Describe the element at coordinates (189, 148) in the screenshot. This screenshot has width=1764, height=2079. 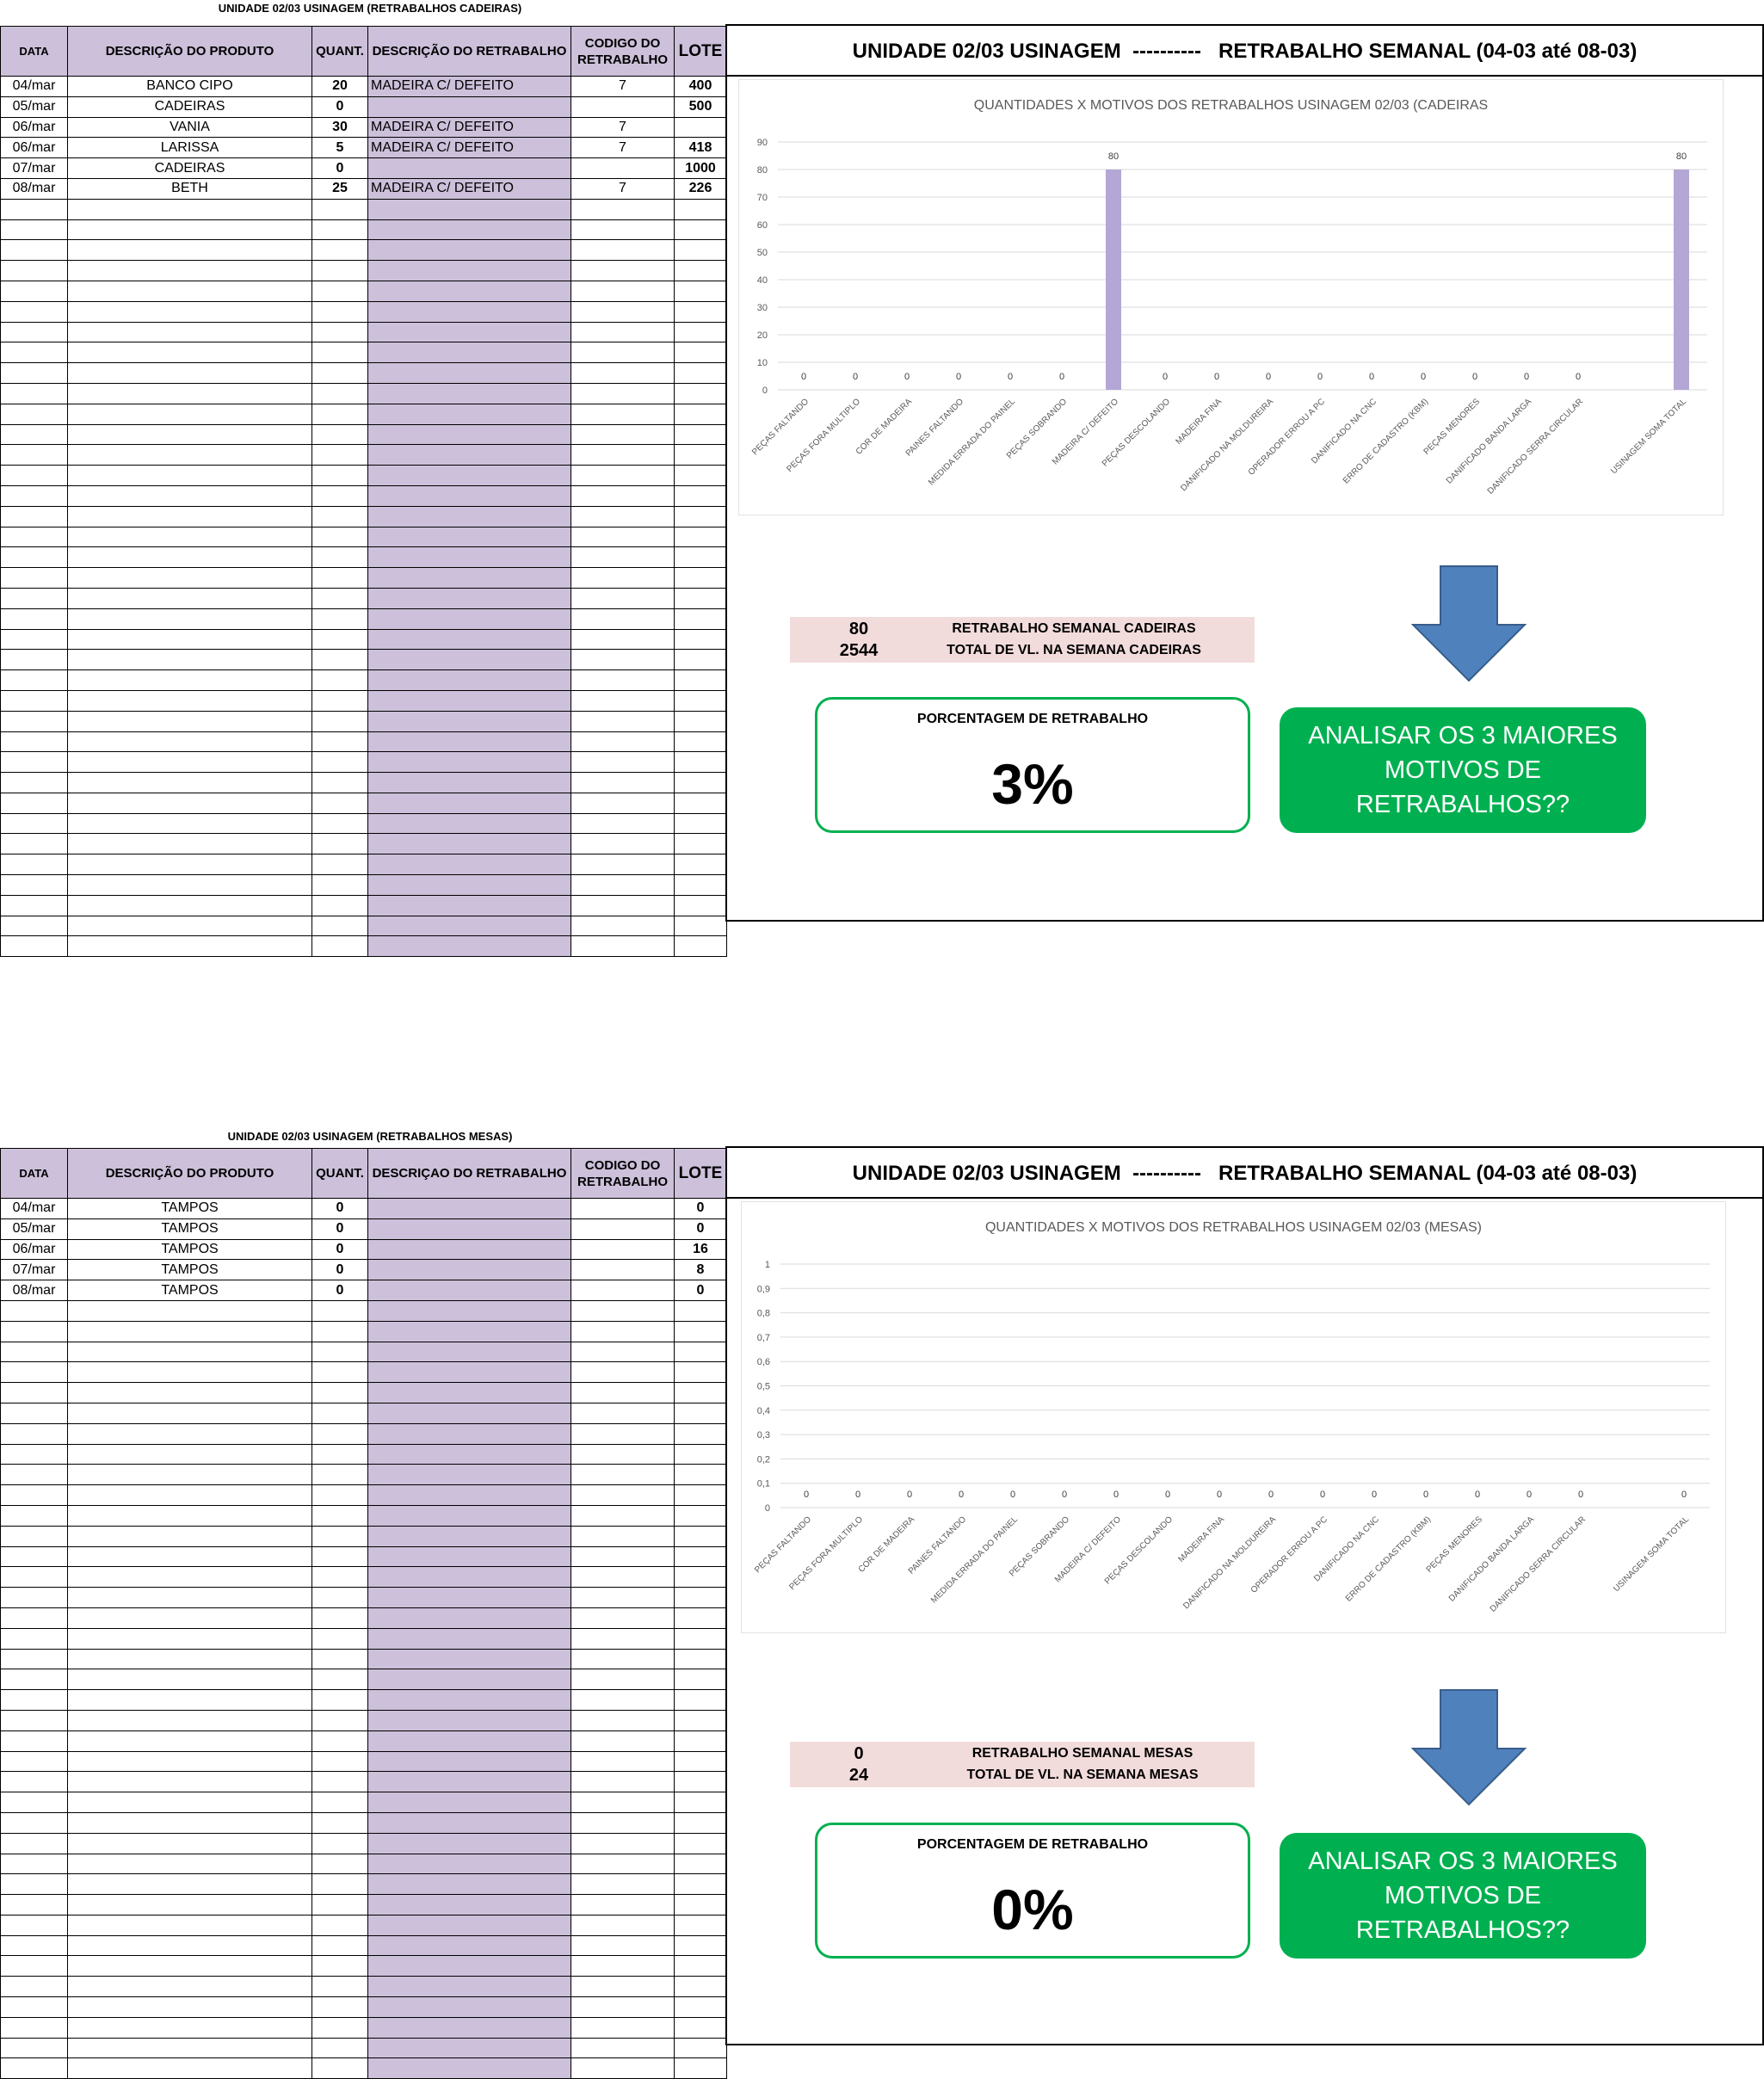
I see `cell-produto: LARISSA` at that location.